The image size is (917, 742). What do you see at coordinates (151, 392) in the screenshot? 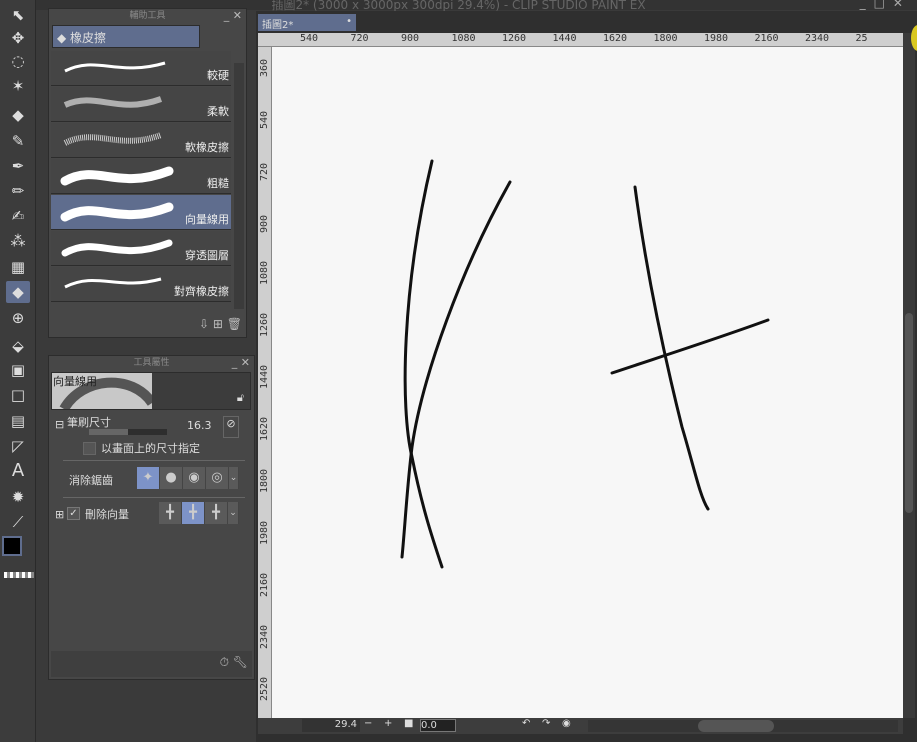
I see `brush-preview: 向量線用 🔓︎` at bounding box center [151, 392].